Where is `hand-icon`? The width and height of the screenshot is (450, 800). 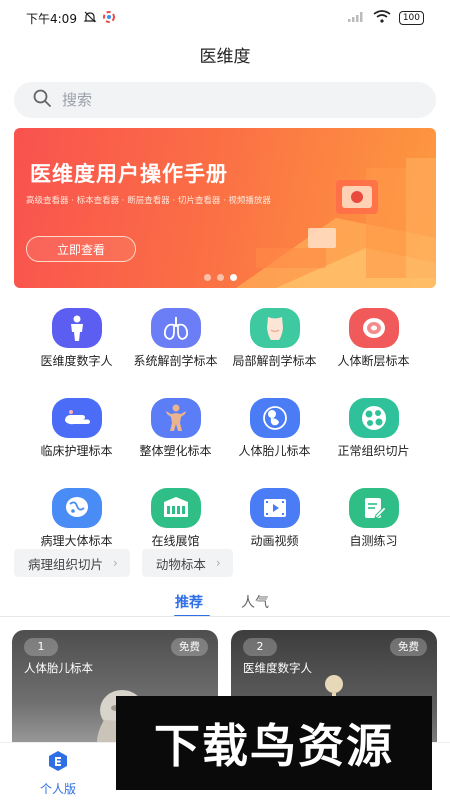
hand-icon is located at coordinates (76, 418).